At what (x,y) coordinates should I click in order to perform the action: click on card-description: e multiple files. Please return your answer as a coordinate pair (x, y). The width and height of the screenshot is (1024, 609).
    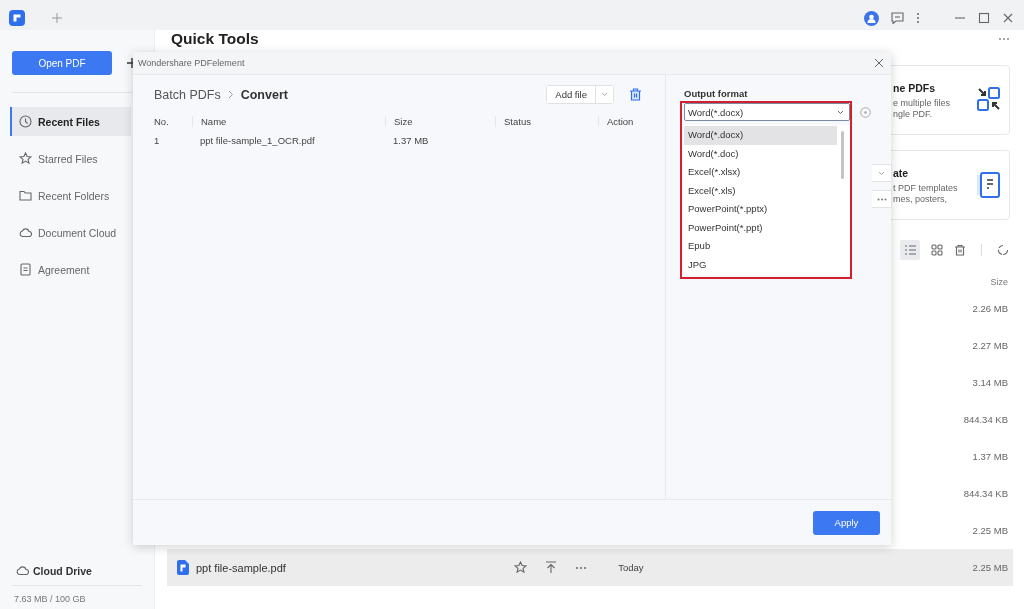
    Looking at the image, I should click on (922, 102).